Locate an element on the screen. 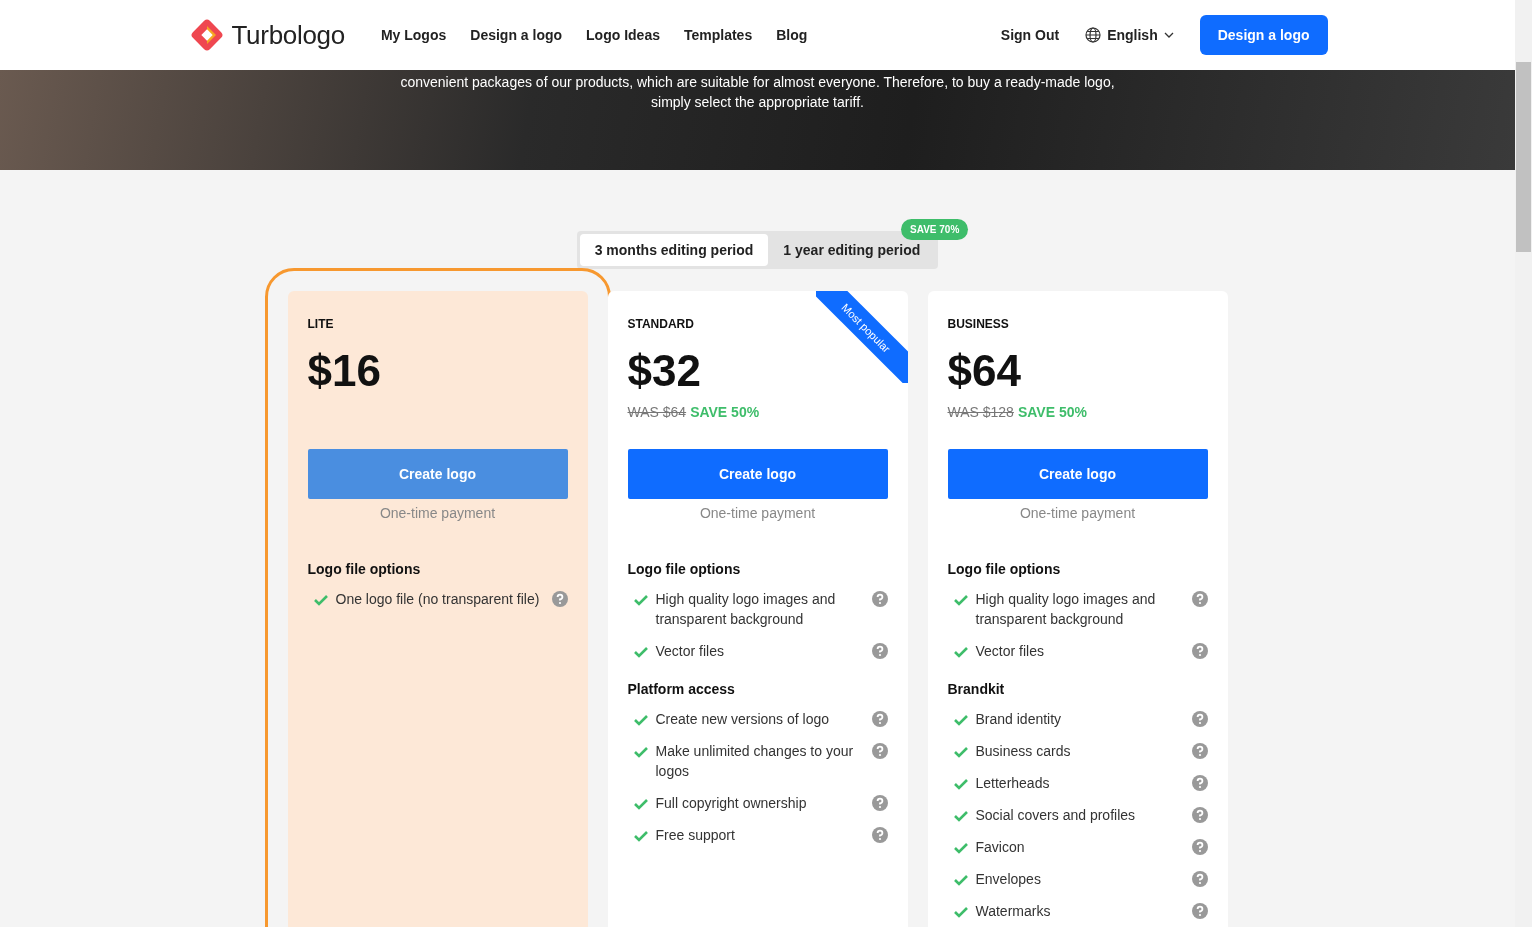 This screenshot has width=1532, height=927. feature-text: Create new versions of logo is located at coordinates (743, 719).